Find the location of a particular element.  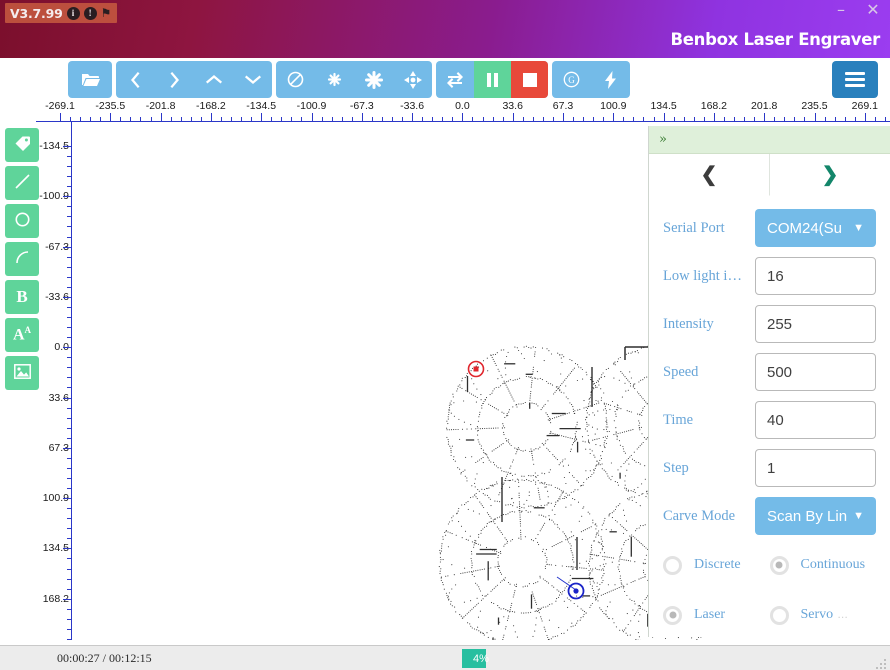

radio-laser: Laser is located at coordinates (716, 615).